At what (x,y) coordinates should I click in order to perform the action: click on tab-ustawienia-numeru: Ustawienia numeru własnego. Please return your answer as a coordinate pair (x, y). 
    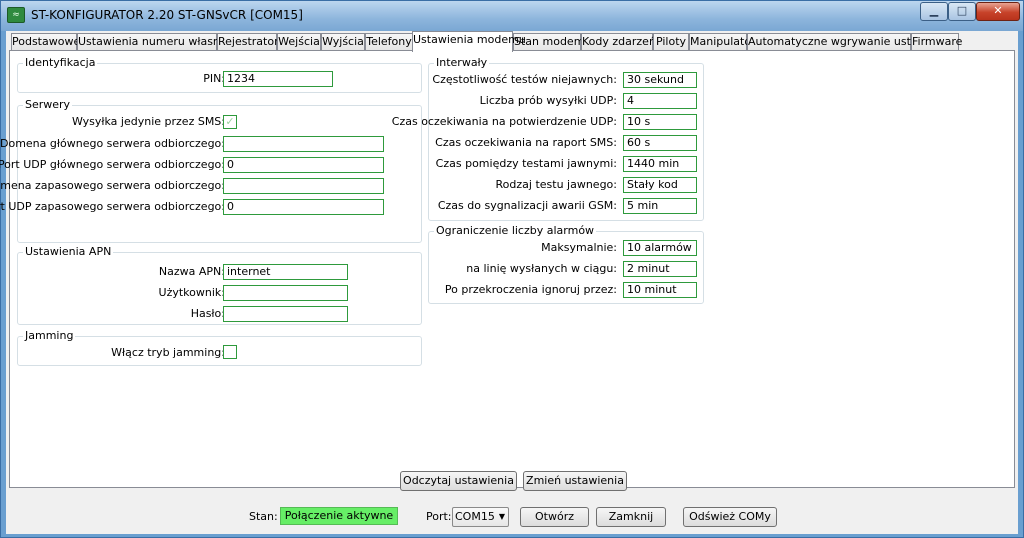
    Looking at the image, I should click on (158, 42).